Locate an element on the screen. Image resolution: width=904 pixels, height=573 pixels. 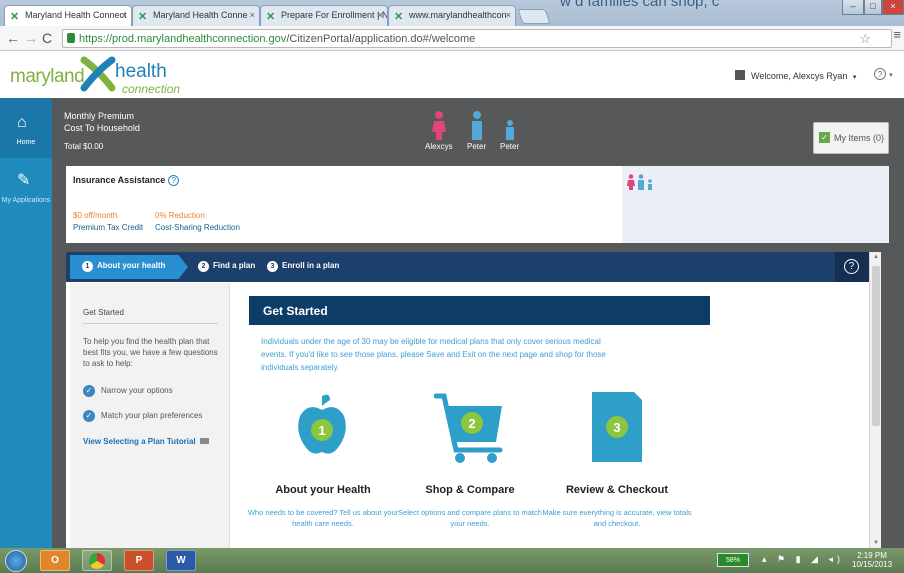
tutorial-link: View Selecting a Plan Tutorial is located at coordinates (146, 441).